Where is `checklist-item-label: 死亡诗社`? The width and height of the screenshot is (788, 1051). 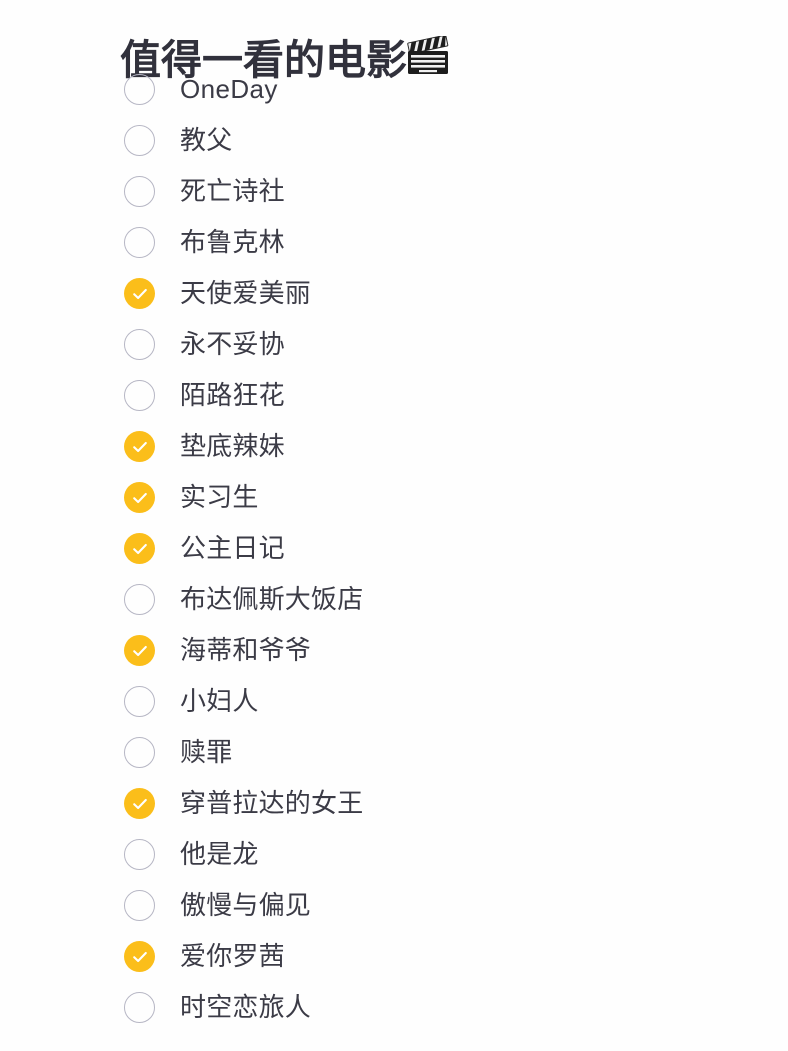 checklist-item-label: 死亡诗社 is located at coordinates (232, 191).